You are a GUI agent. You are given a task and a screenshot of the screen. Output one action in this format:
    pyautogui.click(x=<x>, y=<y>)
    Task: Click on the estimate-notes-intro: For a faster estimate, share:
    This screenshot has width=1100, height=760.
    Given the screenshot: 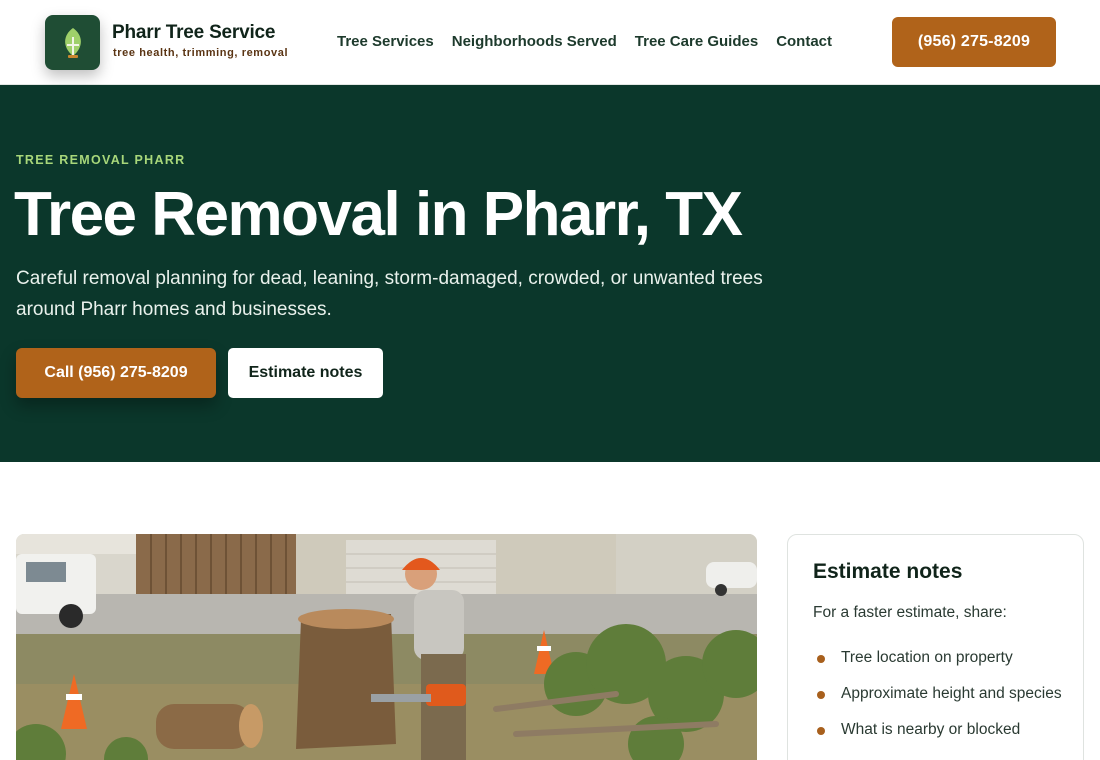 What is the action you would take?
    pyautogui.click(x=910, y=612)
    